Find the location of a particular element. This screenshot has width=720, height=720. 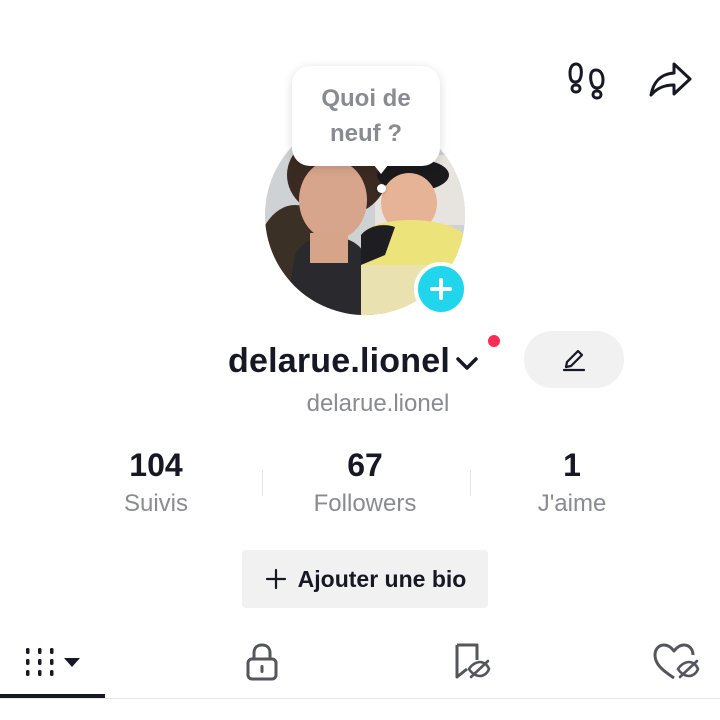

grid-icon is located at coordinates (52, 662).